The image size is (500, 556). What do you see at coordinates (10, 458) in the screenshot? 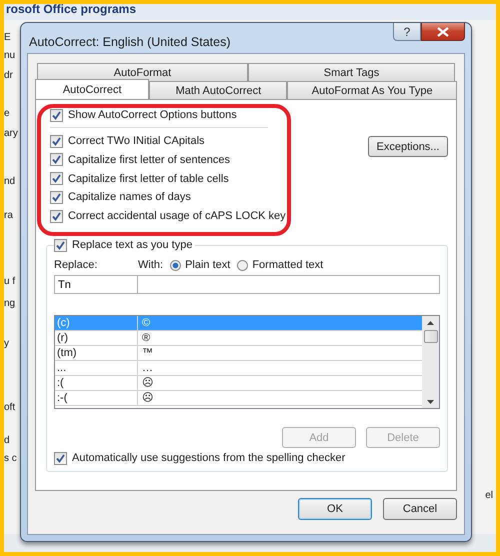
I see `partial-text: s c` at bounding box center [10, 458].